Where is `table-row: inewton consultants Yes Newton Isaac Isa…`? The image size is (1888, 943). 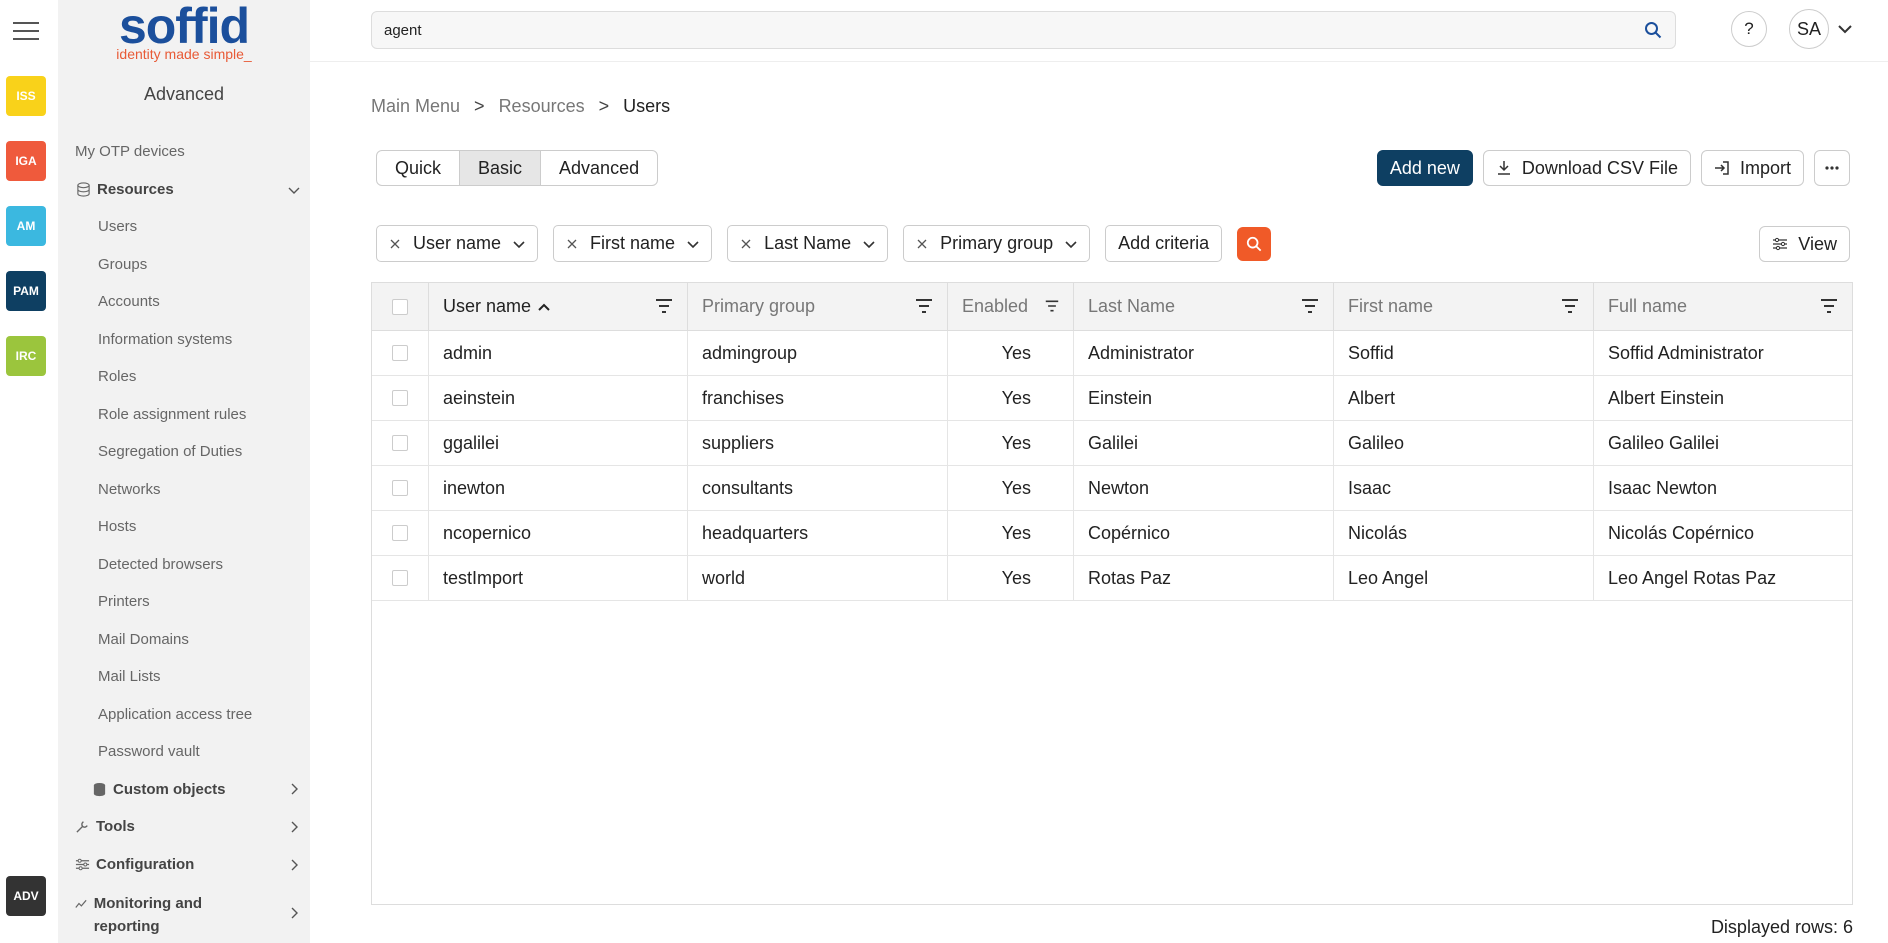 table-row: inewton consultants Yes Newton Isaac Isa… is located at coordinates (1112, 488).